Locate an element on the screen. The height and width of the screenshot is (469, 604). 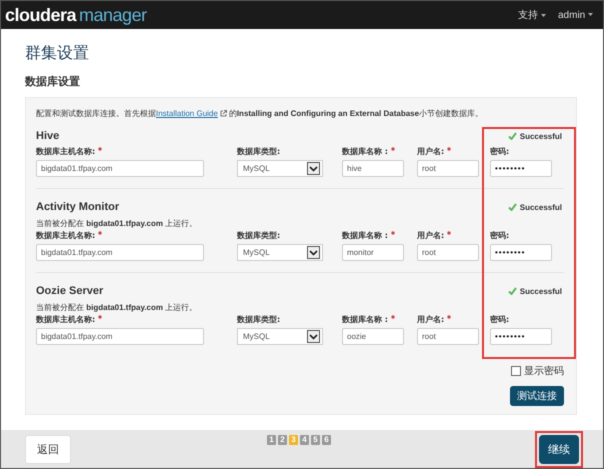
intro-text: 的Installing and Configuring an External Database小节创建数据库。 is located at coordinates (356, 113).